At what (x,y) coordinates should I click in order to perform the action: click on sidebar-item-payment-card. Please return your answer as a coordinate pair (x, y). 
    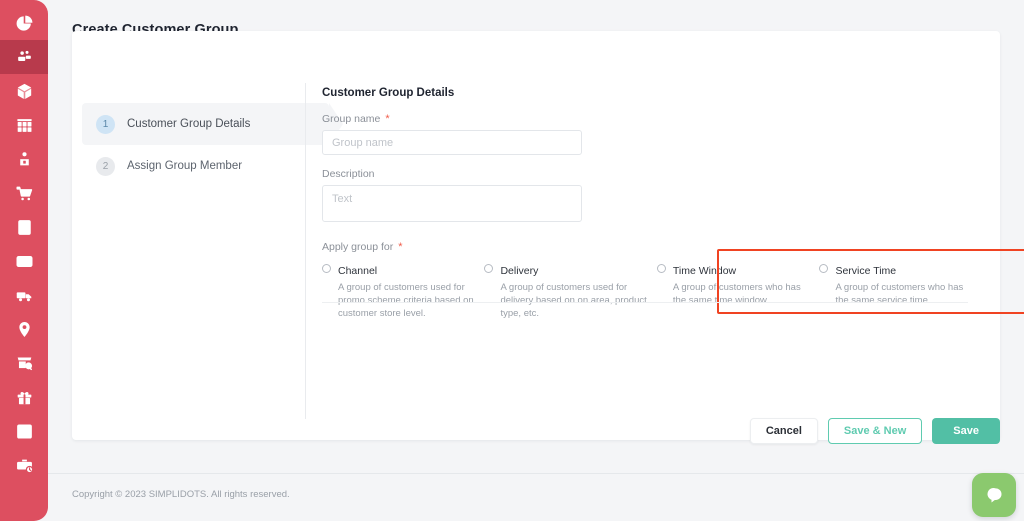
    Looking at the image, I should click on (24, 261).